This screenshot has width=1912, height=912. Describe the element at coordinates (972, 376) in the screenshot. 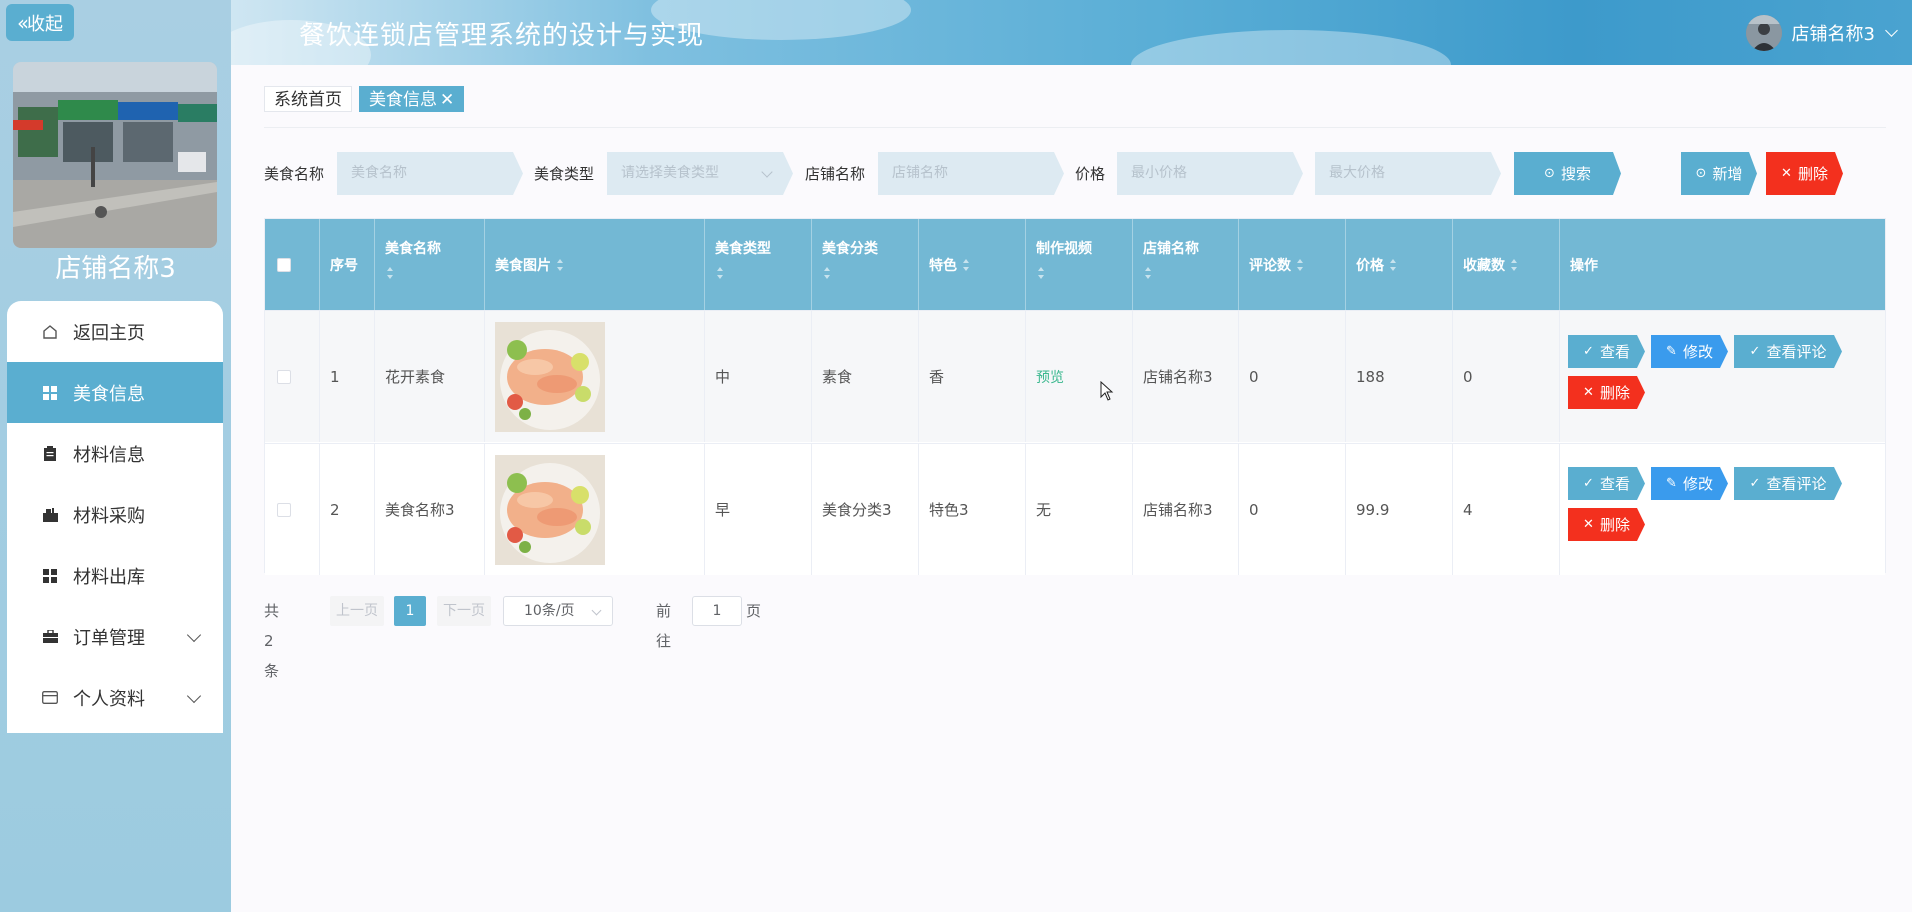

I see `cell-feature: 香` at that location.